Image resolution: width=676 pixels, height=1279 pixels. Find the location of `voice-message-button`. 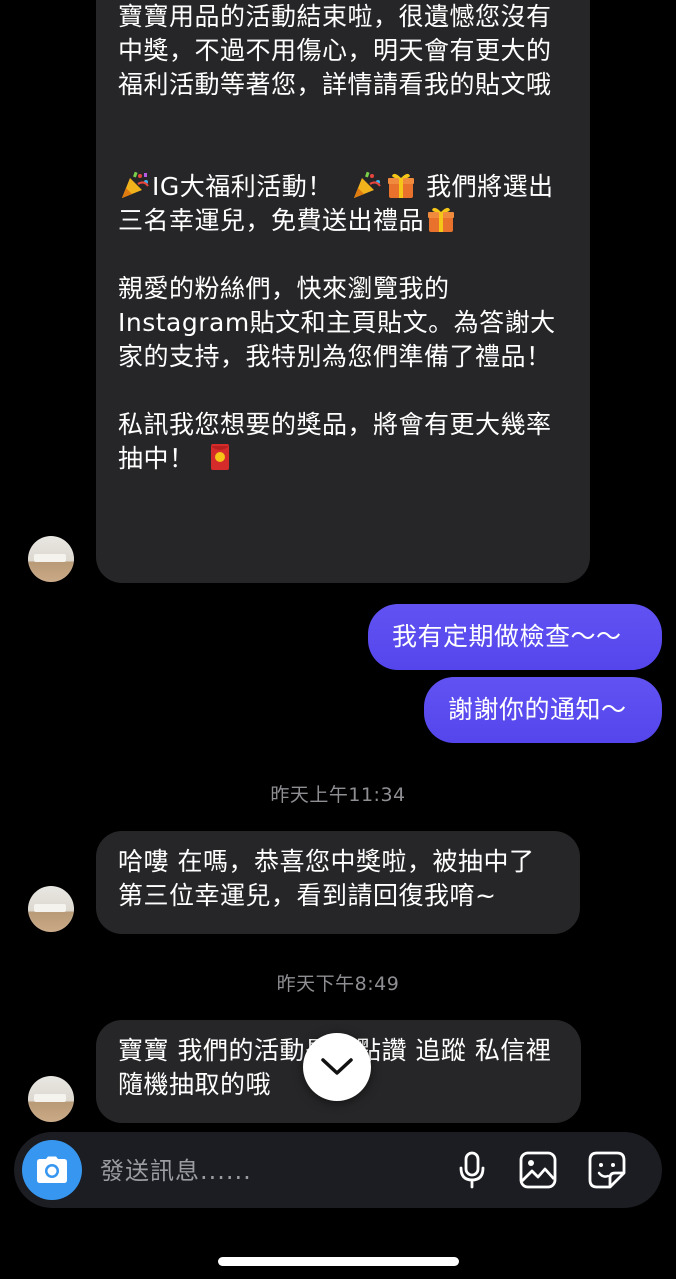

voice-message-button is located at coordinates (472, 1170).